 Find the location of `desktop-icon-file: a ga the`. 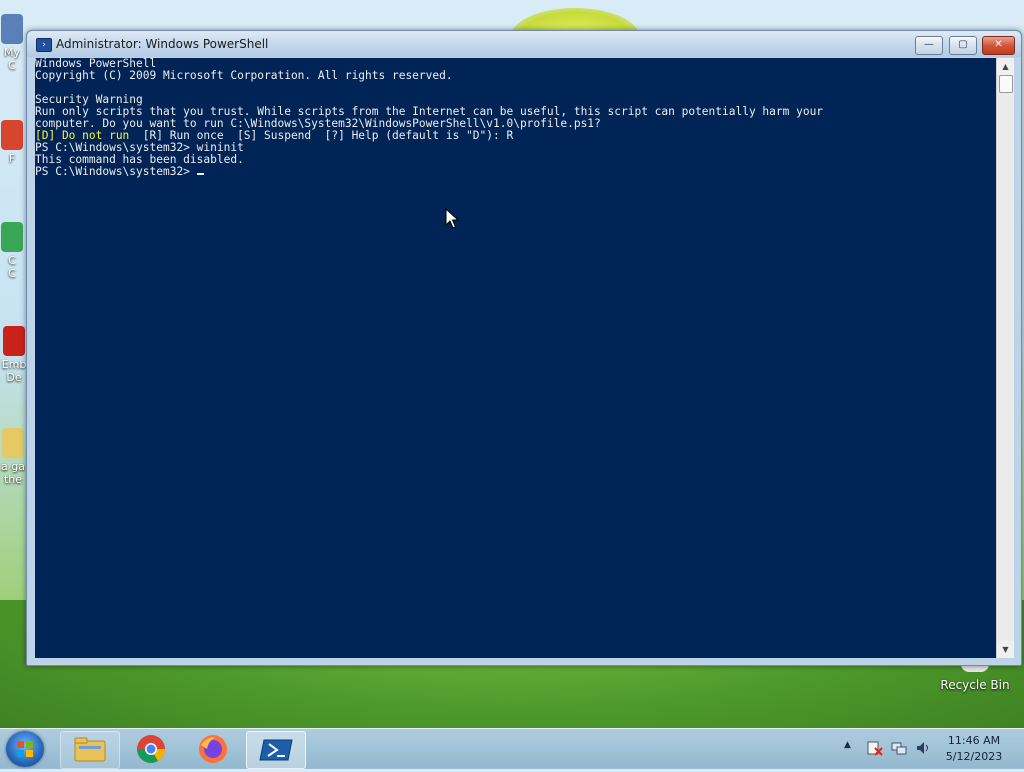

desktop-icon-file: a ga the is located at coordinates (13, 457).